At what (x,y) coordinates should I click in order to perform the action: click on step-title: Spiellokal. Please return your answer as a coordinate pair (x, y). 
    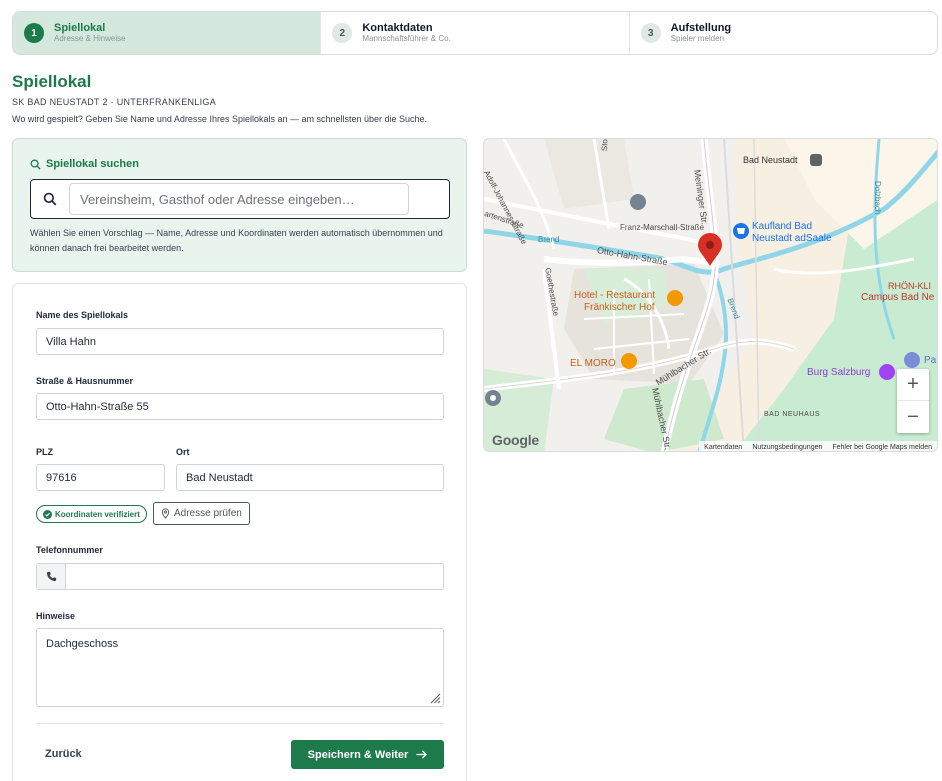
    Looking at the image, I should click on (80, 28).